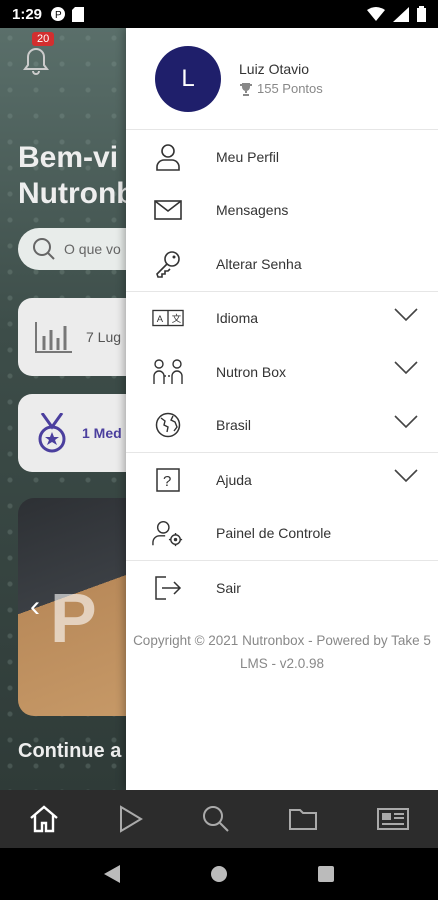 The image size is (438, 900). I want to click on trophy-icon, so click(246, 89).